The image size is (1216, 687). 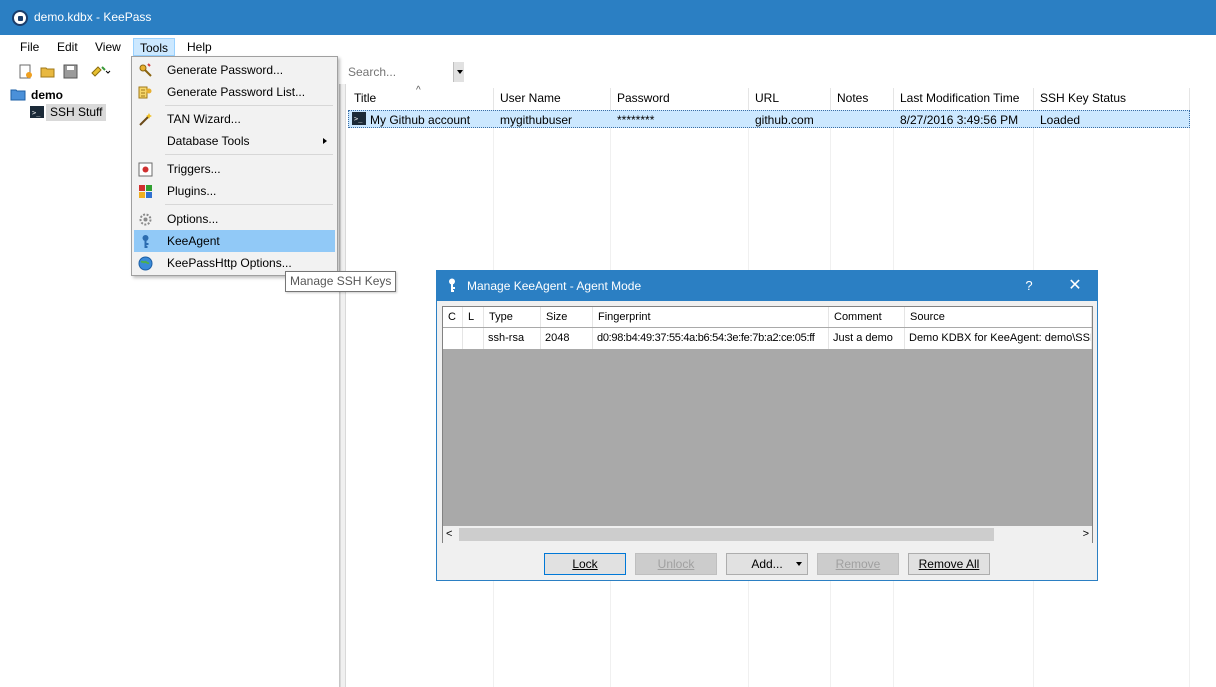 I want to click on key-source: Demo KDBX for KeeAgent: demo\SSH, so click(x=998, y=338).